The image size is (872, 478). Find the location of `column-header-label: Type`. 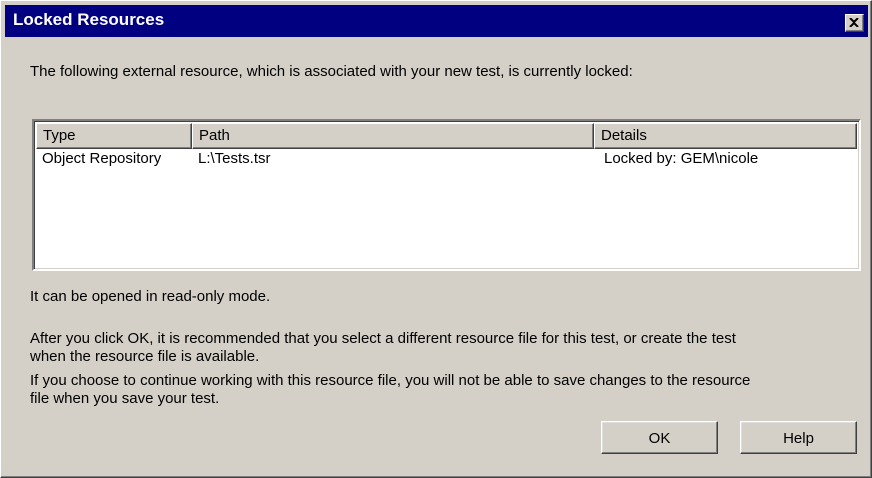

column-header-label: Type is located at coordinates (59, 135).